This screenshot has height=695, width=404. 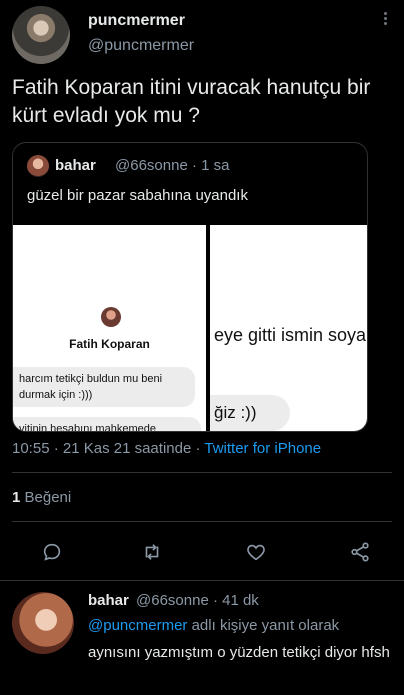 I want to click on likes-count: 1 Beğeni, so click(x=41, y=497).